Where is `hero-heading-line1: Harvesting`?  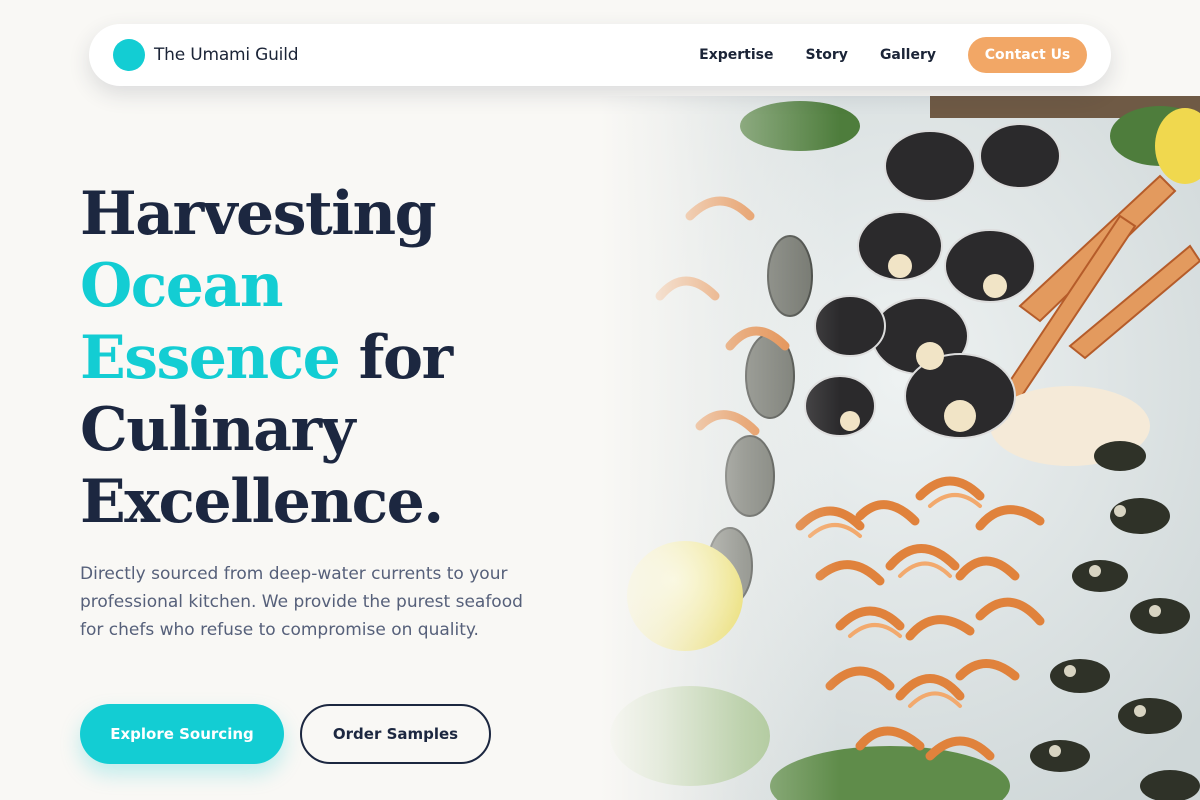
hero-heading-line1: Harvesting is located at coordinates (258, 214).